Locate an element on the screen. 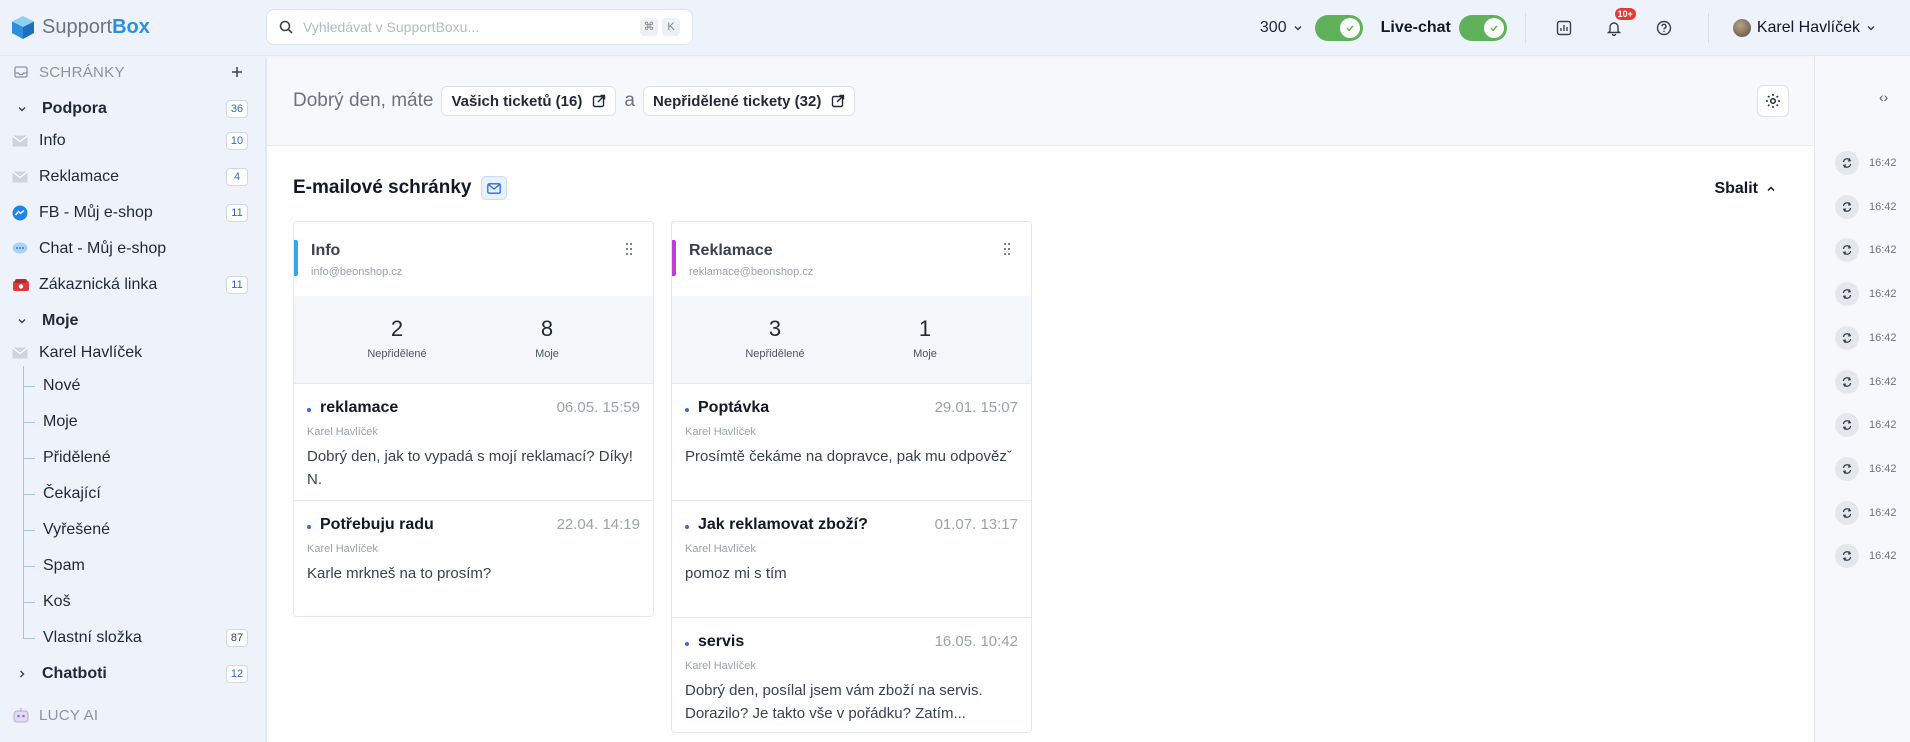 This screenshot has height=742, width=1910. sidebar-item-my-user: Karel Havlíček is located at coordinates (133, 353).